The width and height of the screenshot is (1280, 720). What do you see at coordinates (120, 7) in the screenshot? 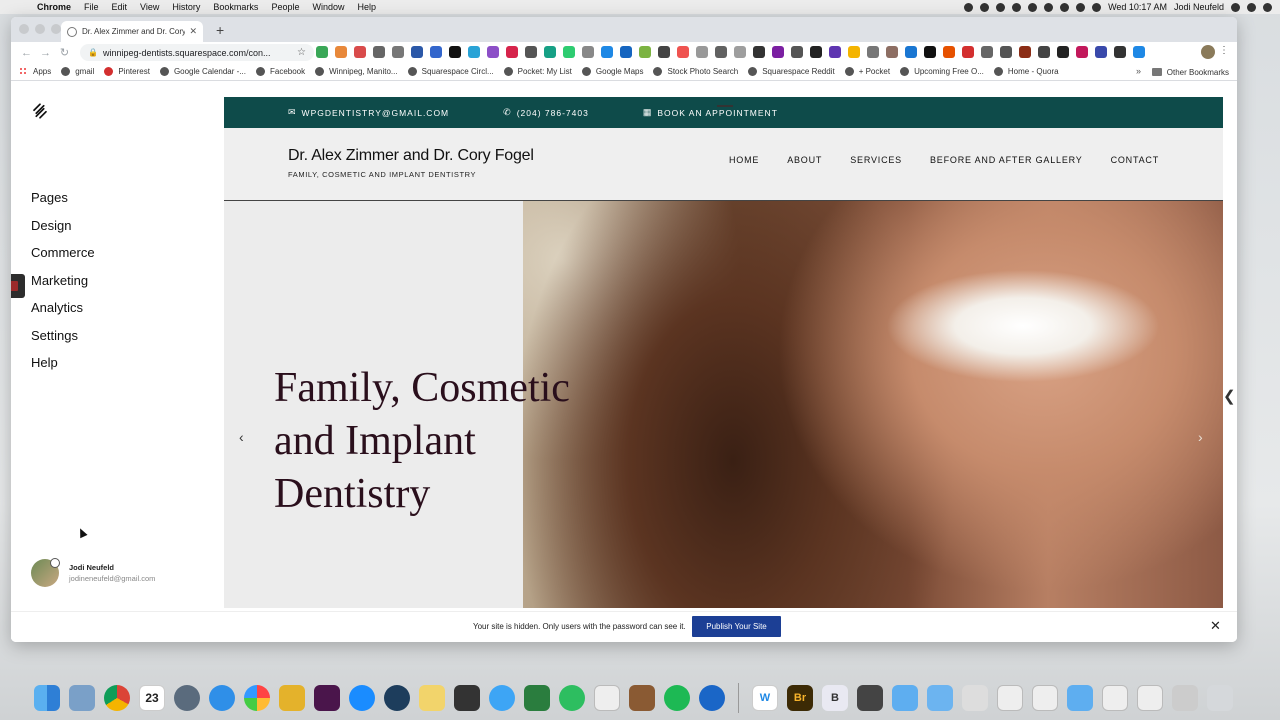
I see `menu-edit: Edit` at bounding box center [120, 7].